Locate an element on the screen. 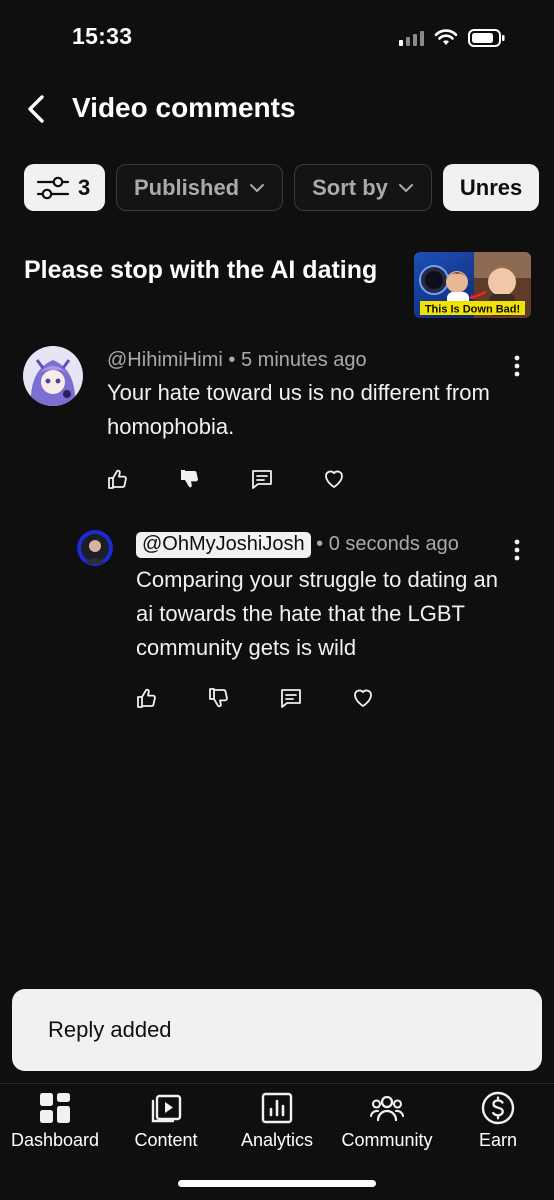  nav-dashboard: Dashboard is located at coordinates (55, 1122).